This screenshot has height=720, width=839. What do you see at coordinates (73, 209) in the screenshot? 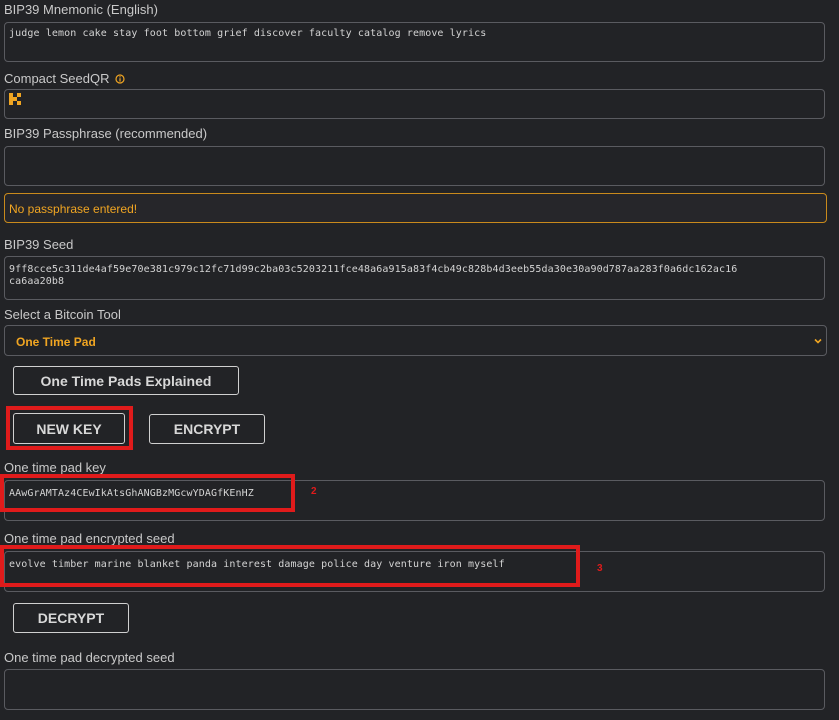
I see `passphrase-warning-text: No passphrase entered!` at bounding box center [73, 209].